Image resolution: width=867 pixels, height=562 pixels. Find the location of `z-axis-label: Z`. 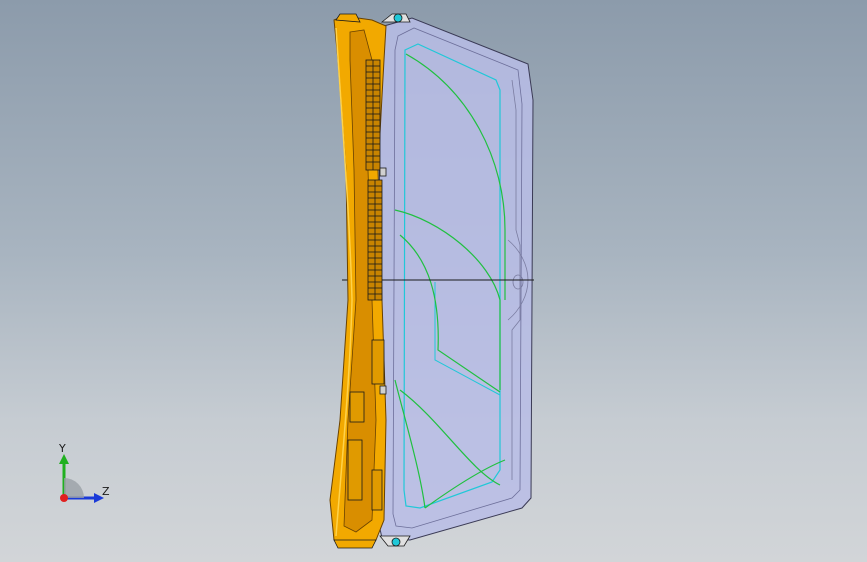

z-axis-label: Z is located at coordinates (106, 491).